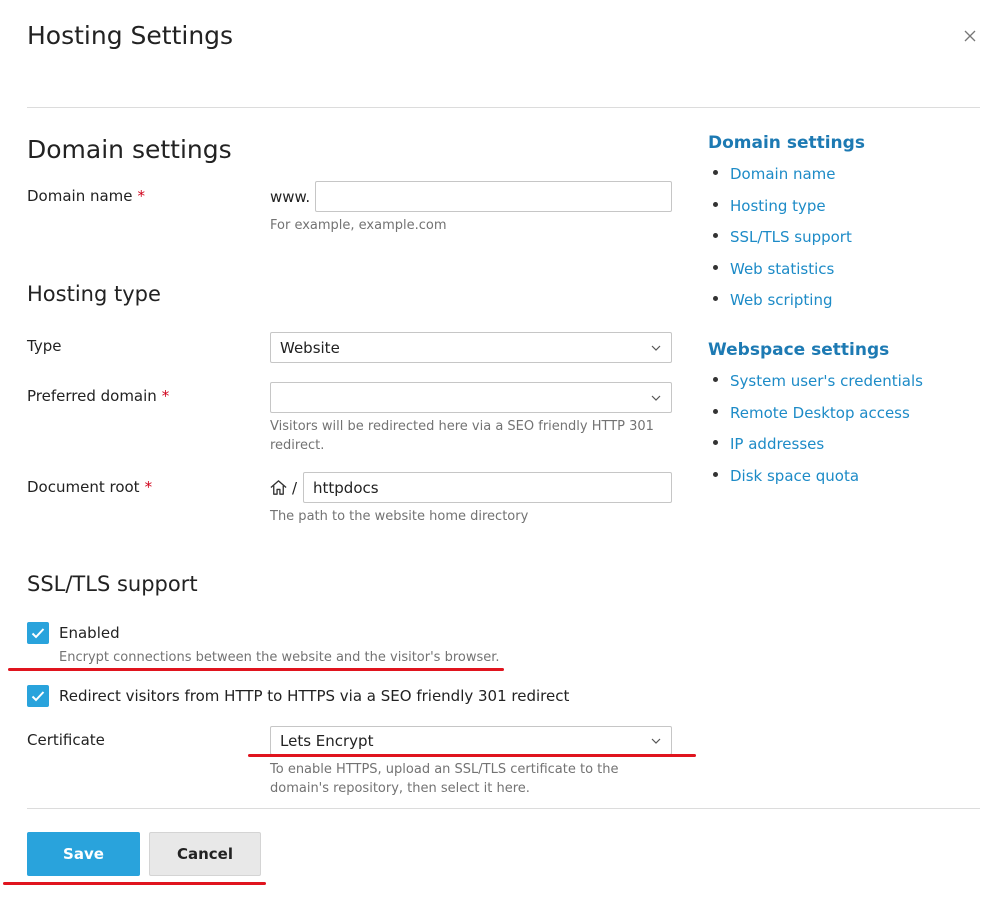  What do you see at coordinates (811, 413) in the screenshot?
I see `nav-item-remote-desktop-access: Remote Desktop access` at bounding box center [811, 413].